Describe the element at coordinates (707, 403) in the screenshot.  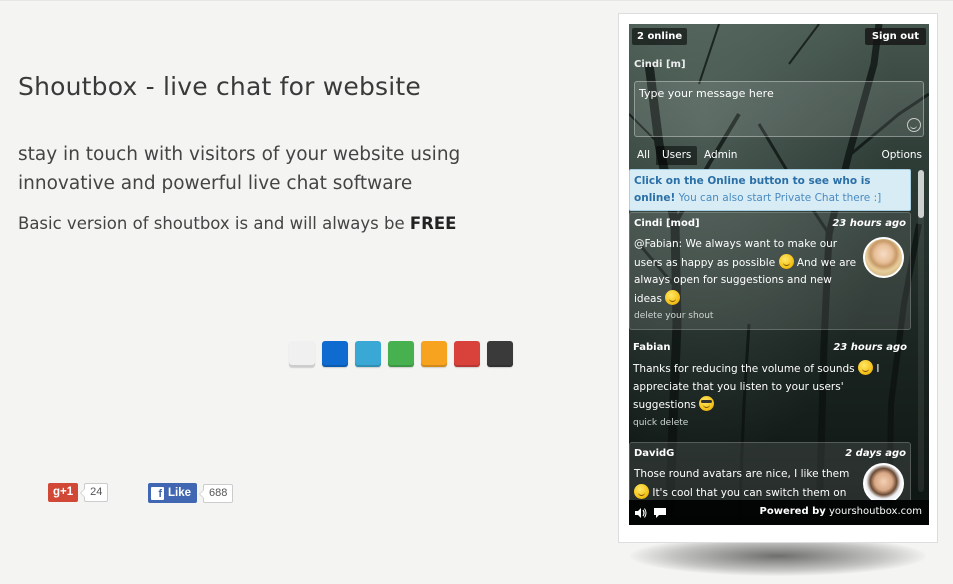
I see `cool-emoticon-icon` at that location.